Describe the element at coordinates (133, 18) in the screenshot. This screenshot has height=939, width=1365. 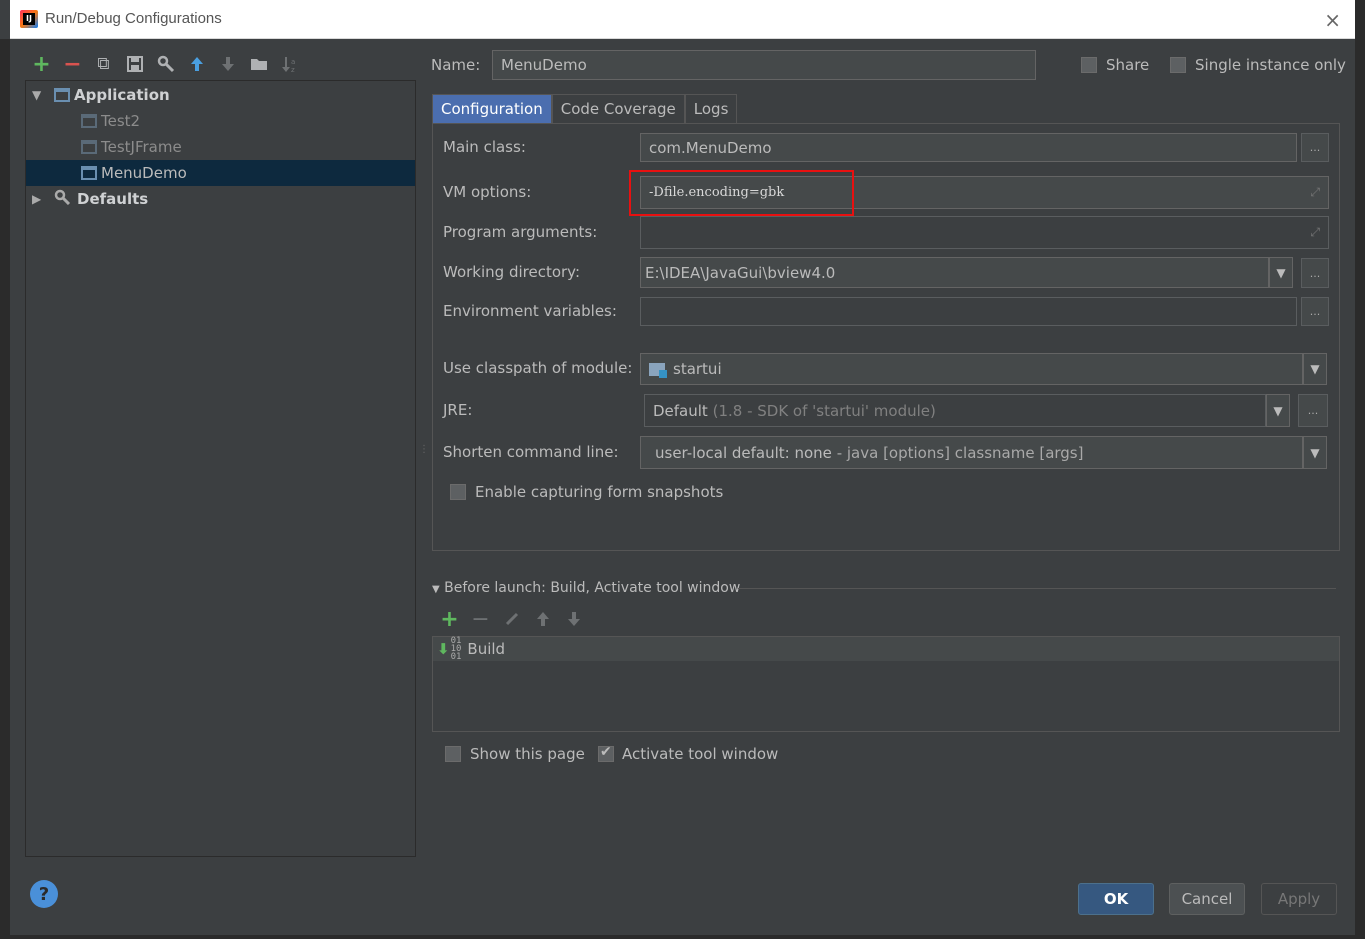
I see `window-title: Run/Debug Configurations` at that location.